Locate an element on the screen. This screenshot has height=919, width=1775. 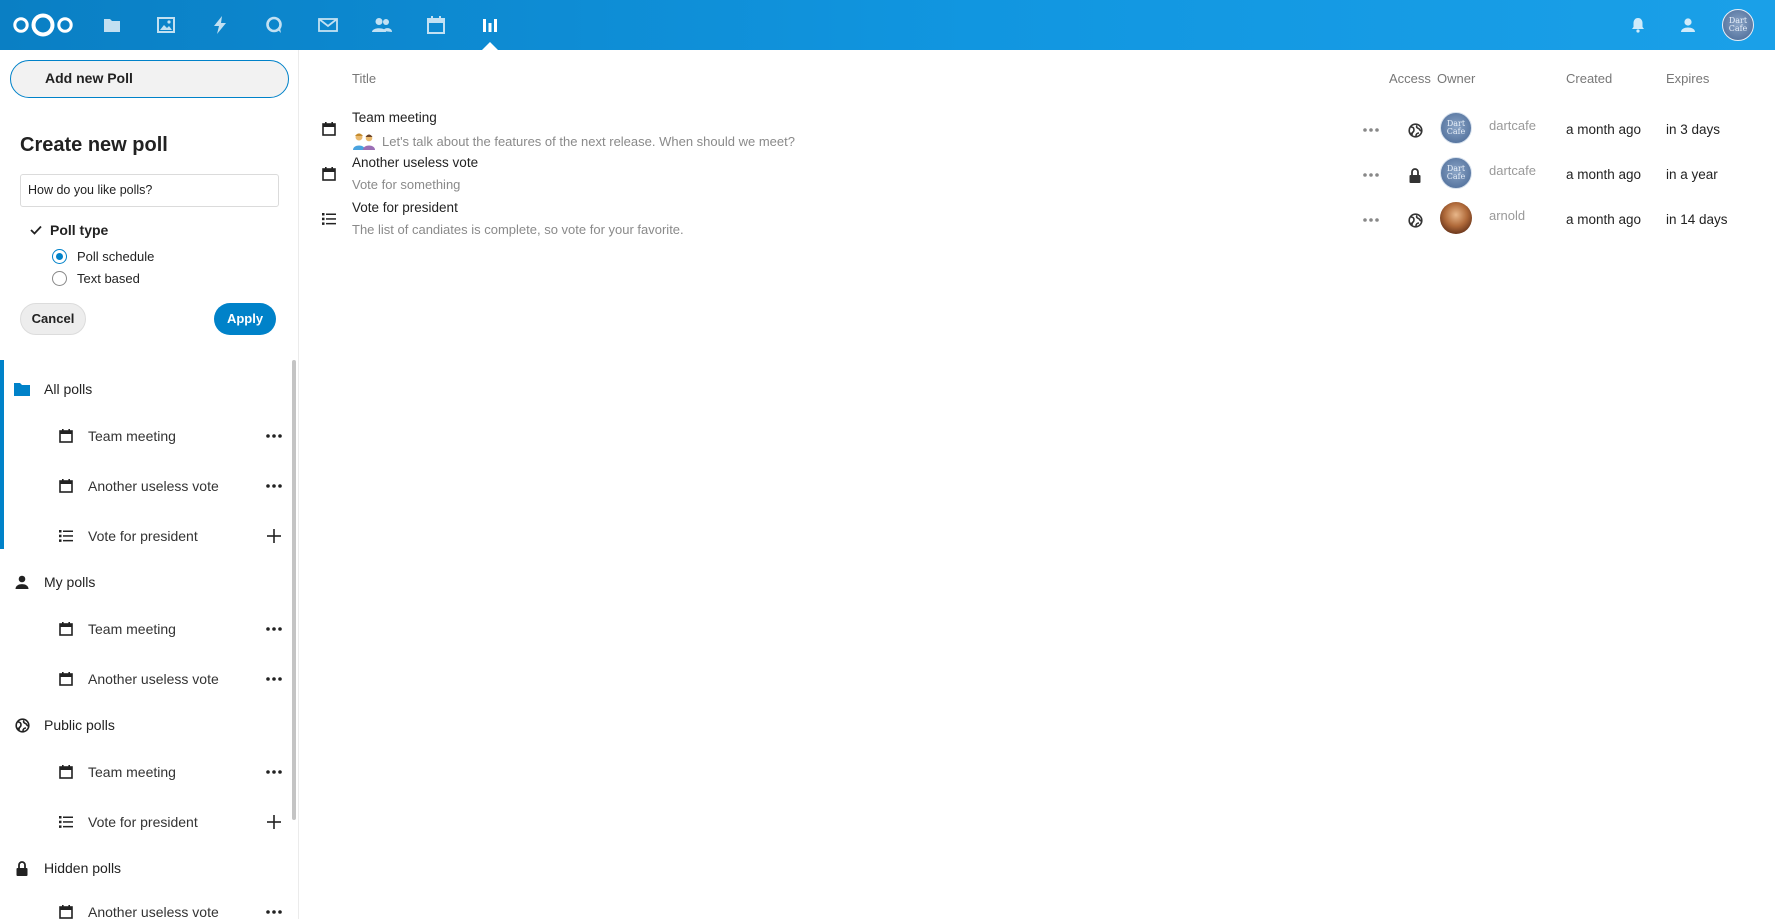
poll-type-label: Poll type is located at coordinates (79, 230).